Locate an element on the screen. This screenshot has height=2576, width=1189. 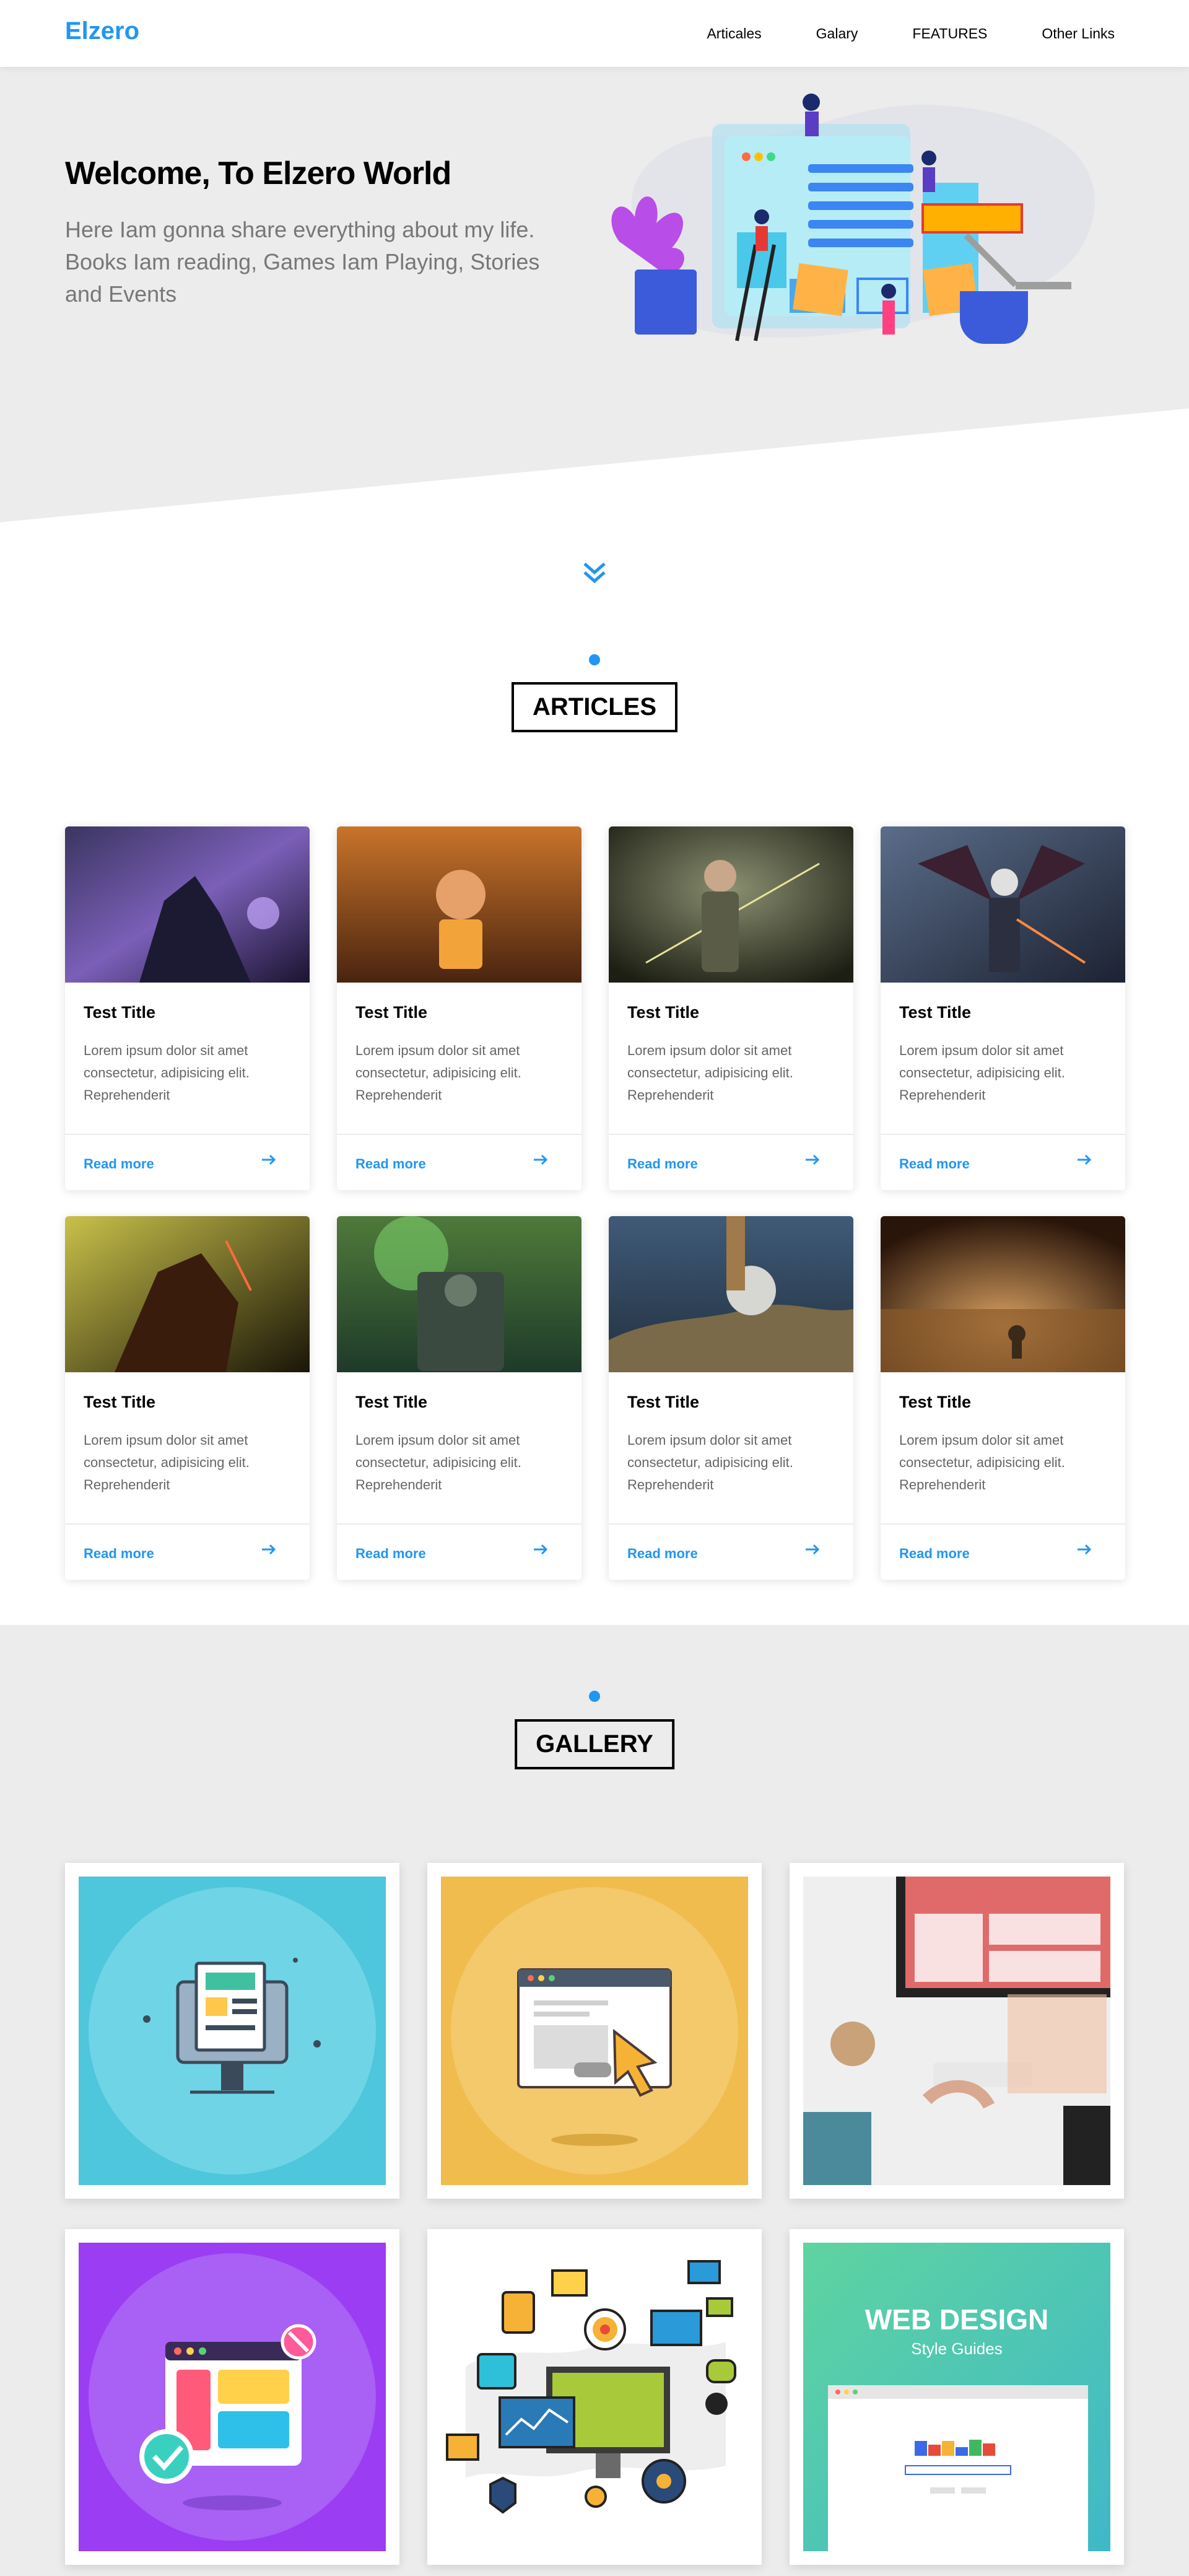
web-design-style-guide-icon: WEB DESIGN Style Guides is located at coordinates (956, 2397).